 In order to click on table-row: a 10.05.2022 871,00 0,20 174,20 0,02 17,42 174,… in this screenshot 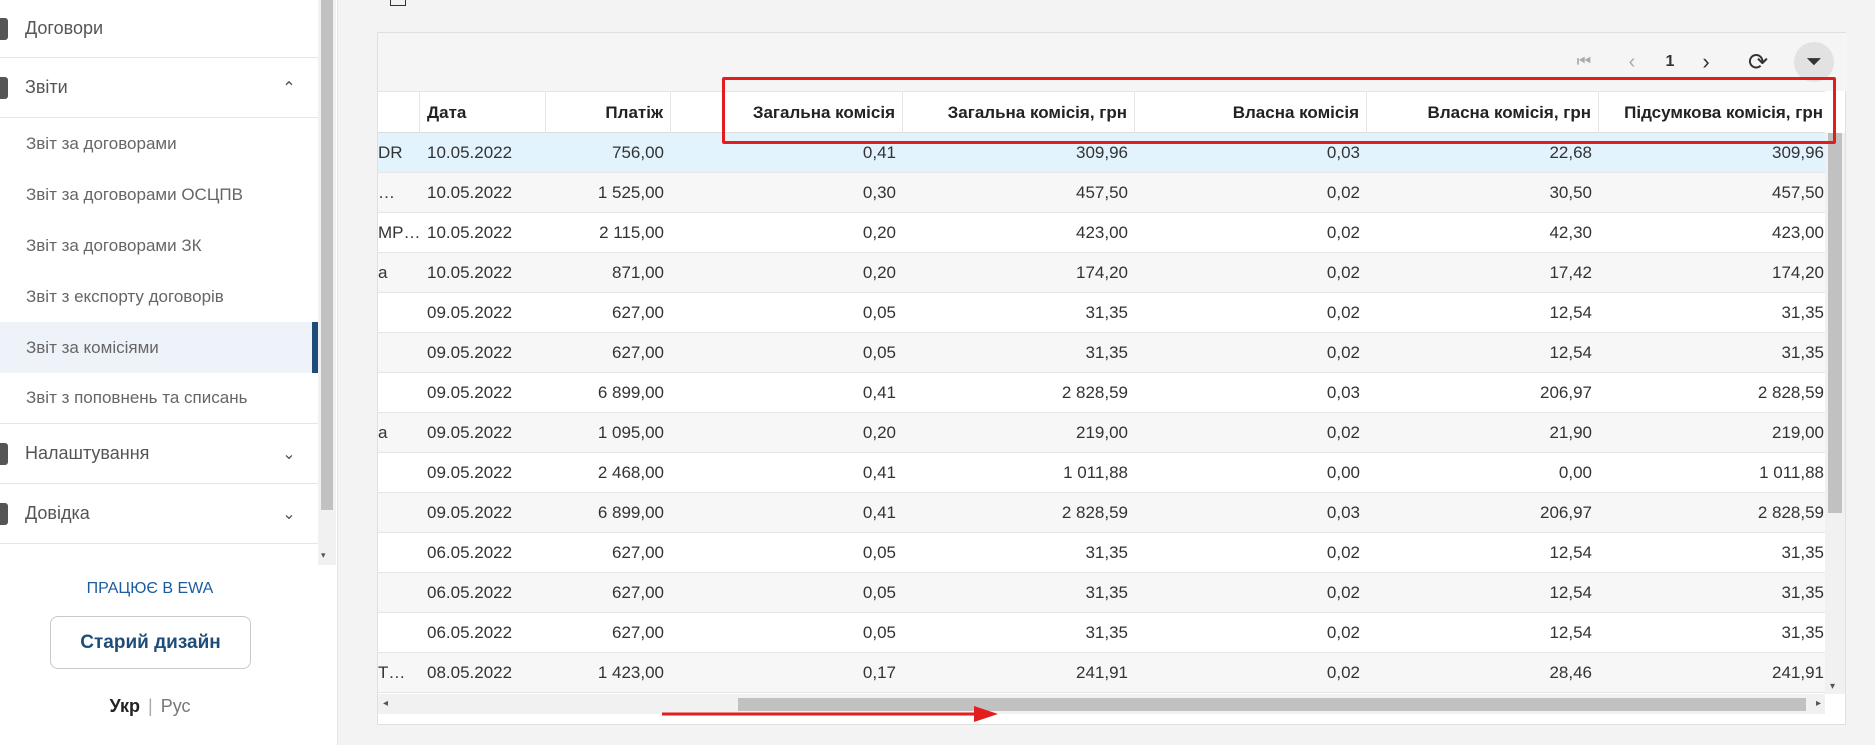, I will do `click(1101, 273)`.